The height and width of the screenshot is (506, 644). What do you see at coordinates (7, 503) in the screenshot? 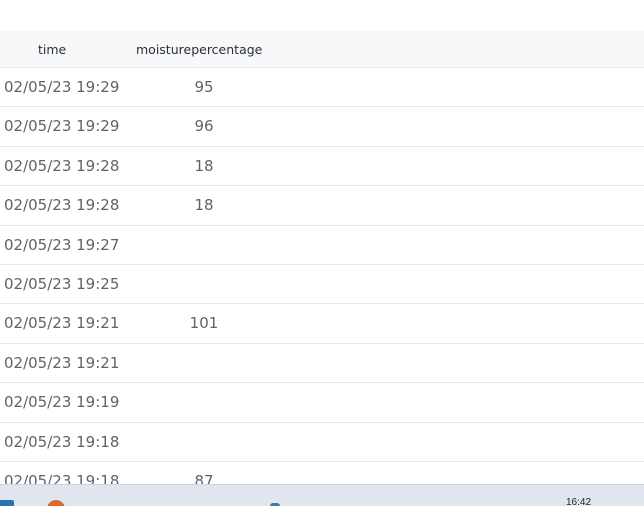
I see `windows-start-icon` at bounding box center [7, 503].